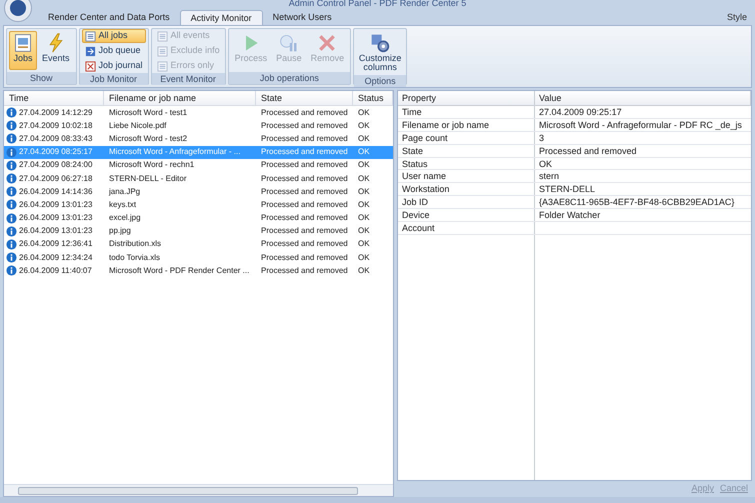  What do you see at coordinates (114, 51) in the screenshot?
I see `ribbon-button: Job queue` at bounding box center [114, 51].